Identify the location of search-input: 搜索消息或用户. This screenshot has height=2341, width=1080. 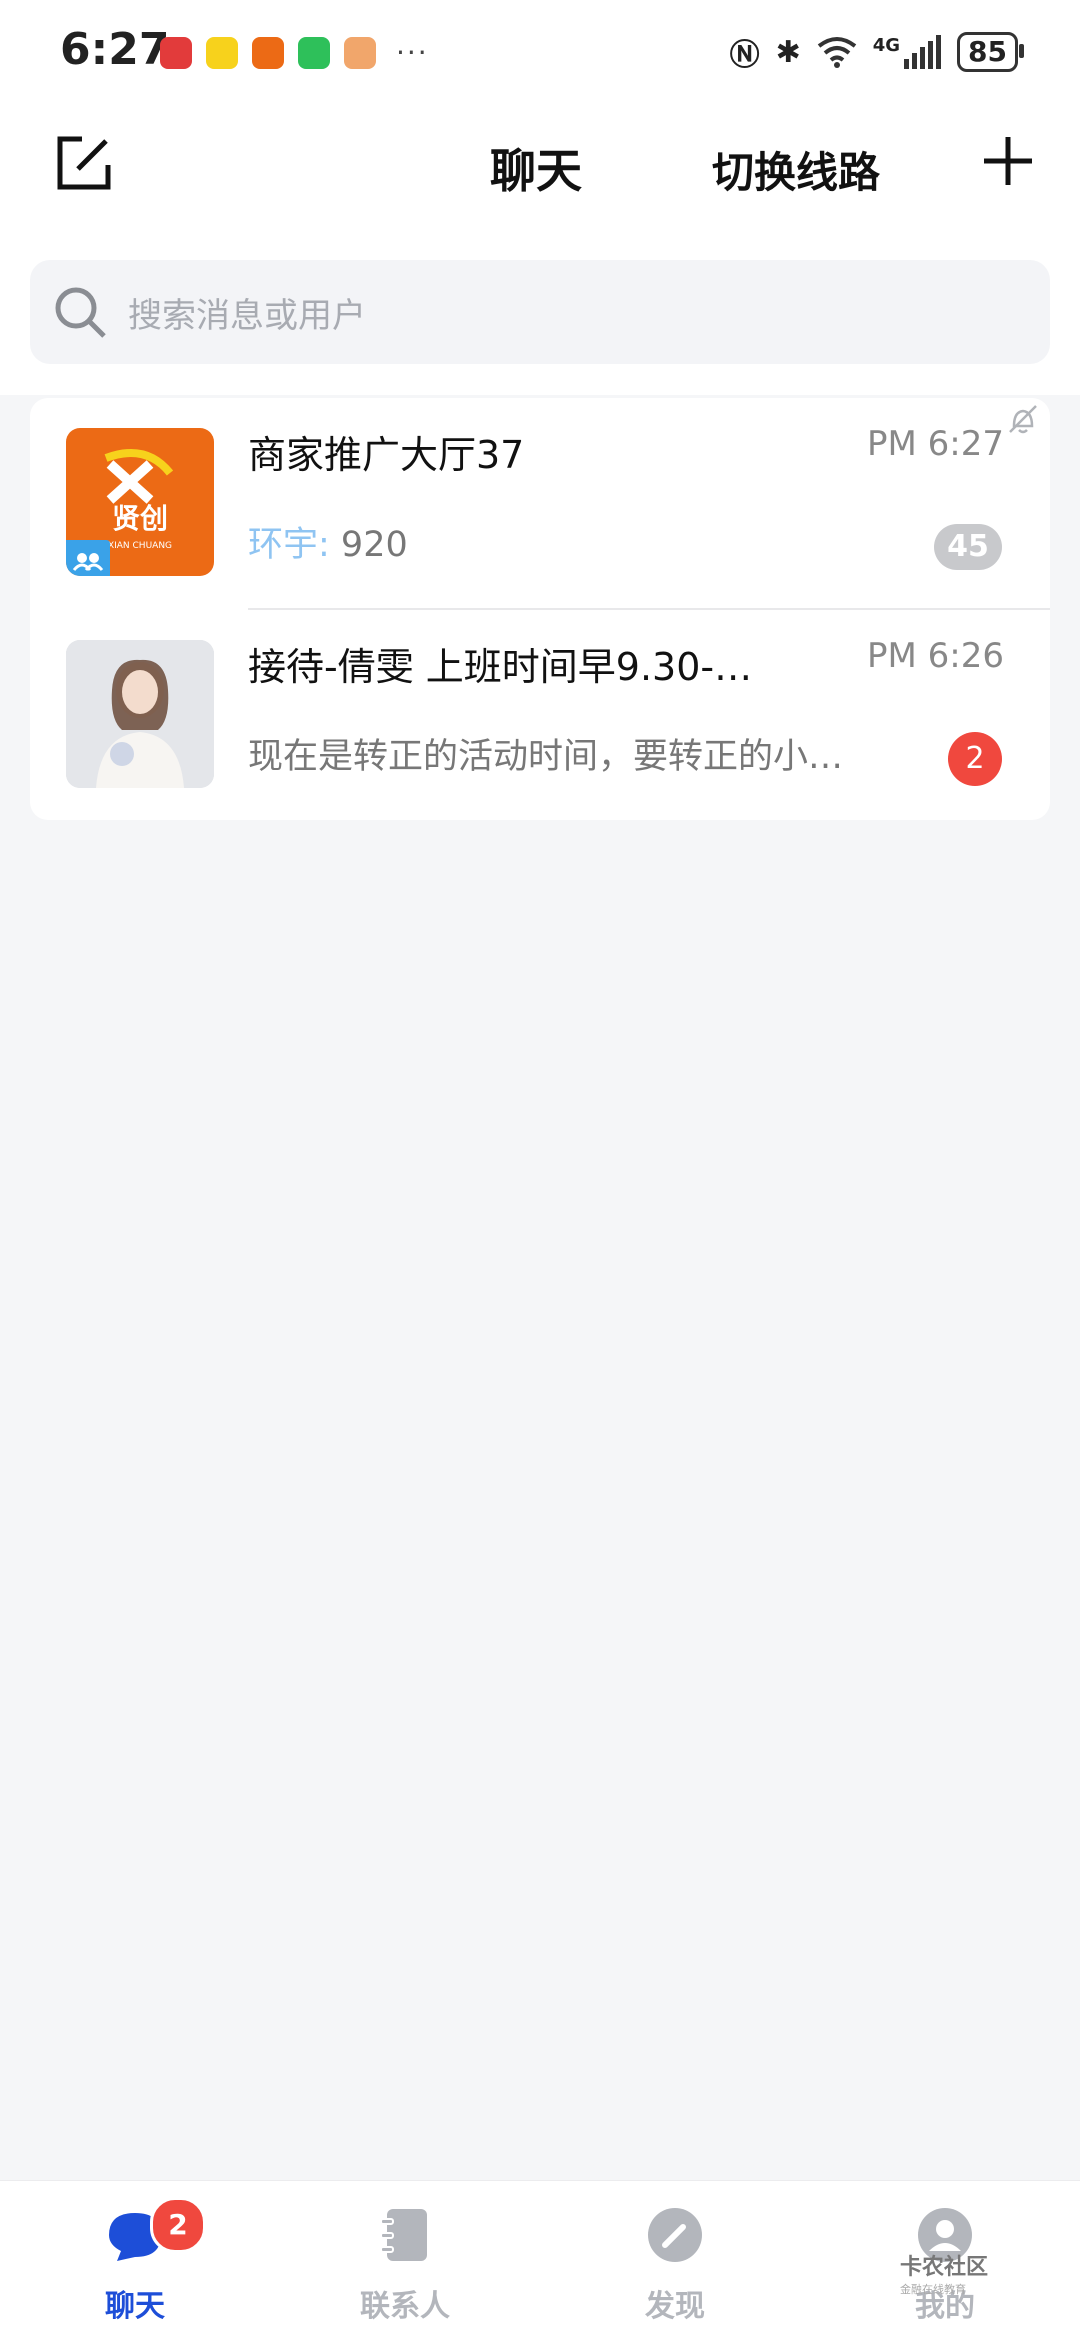
(540, 312).